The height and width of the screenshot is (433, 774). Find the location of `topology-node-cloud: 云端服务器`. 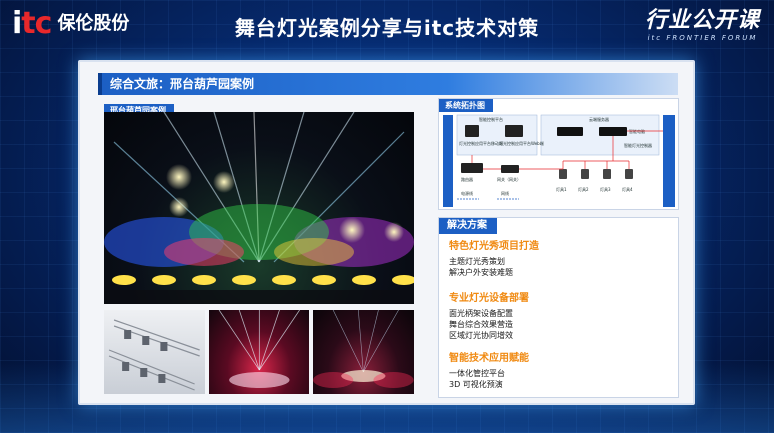

topology-node-cloud: 云端服务器 is located at coordinates (599, 119).